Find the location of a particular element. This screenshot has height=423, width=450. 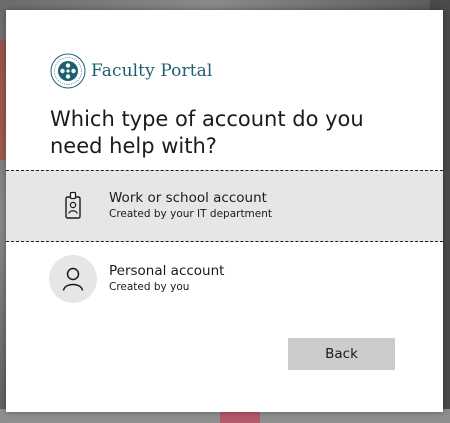

university-seal-icon is located at coordinates (68, 71).